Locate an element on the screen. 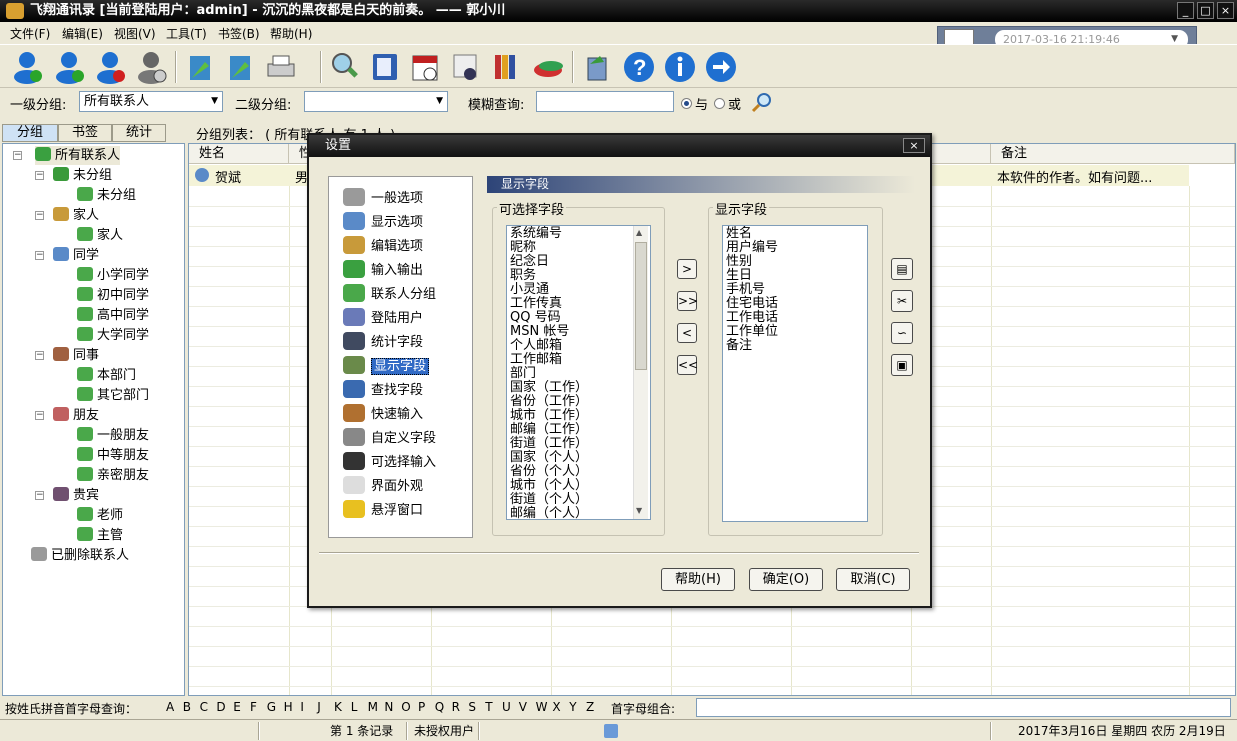  column-header-name: 姓名 is located at coordinates (239, 154).